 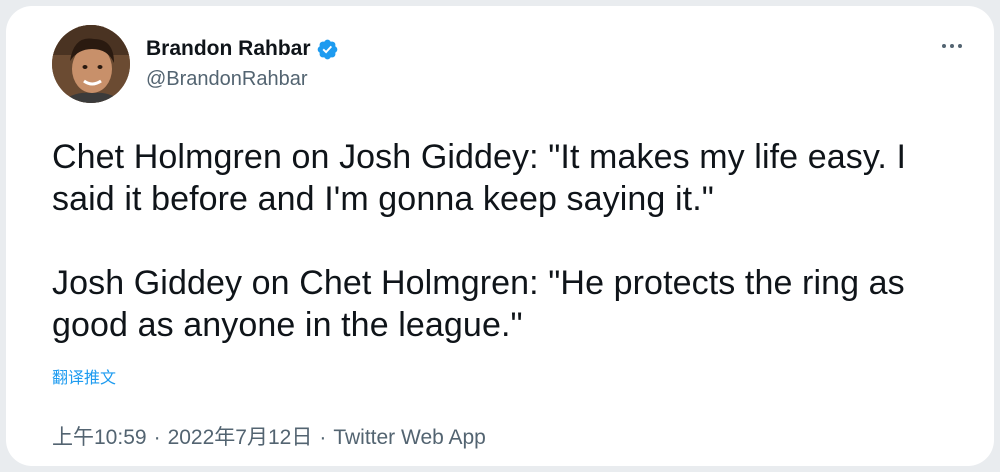 I want to click on tweet-meta: 上午10:59 · 2022年7月12日 · Twitter Web App, so click(x=269, y=438).